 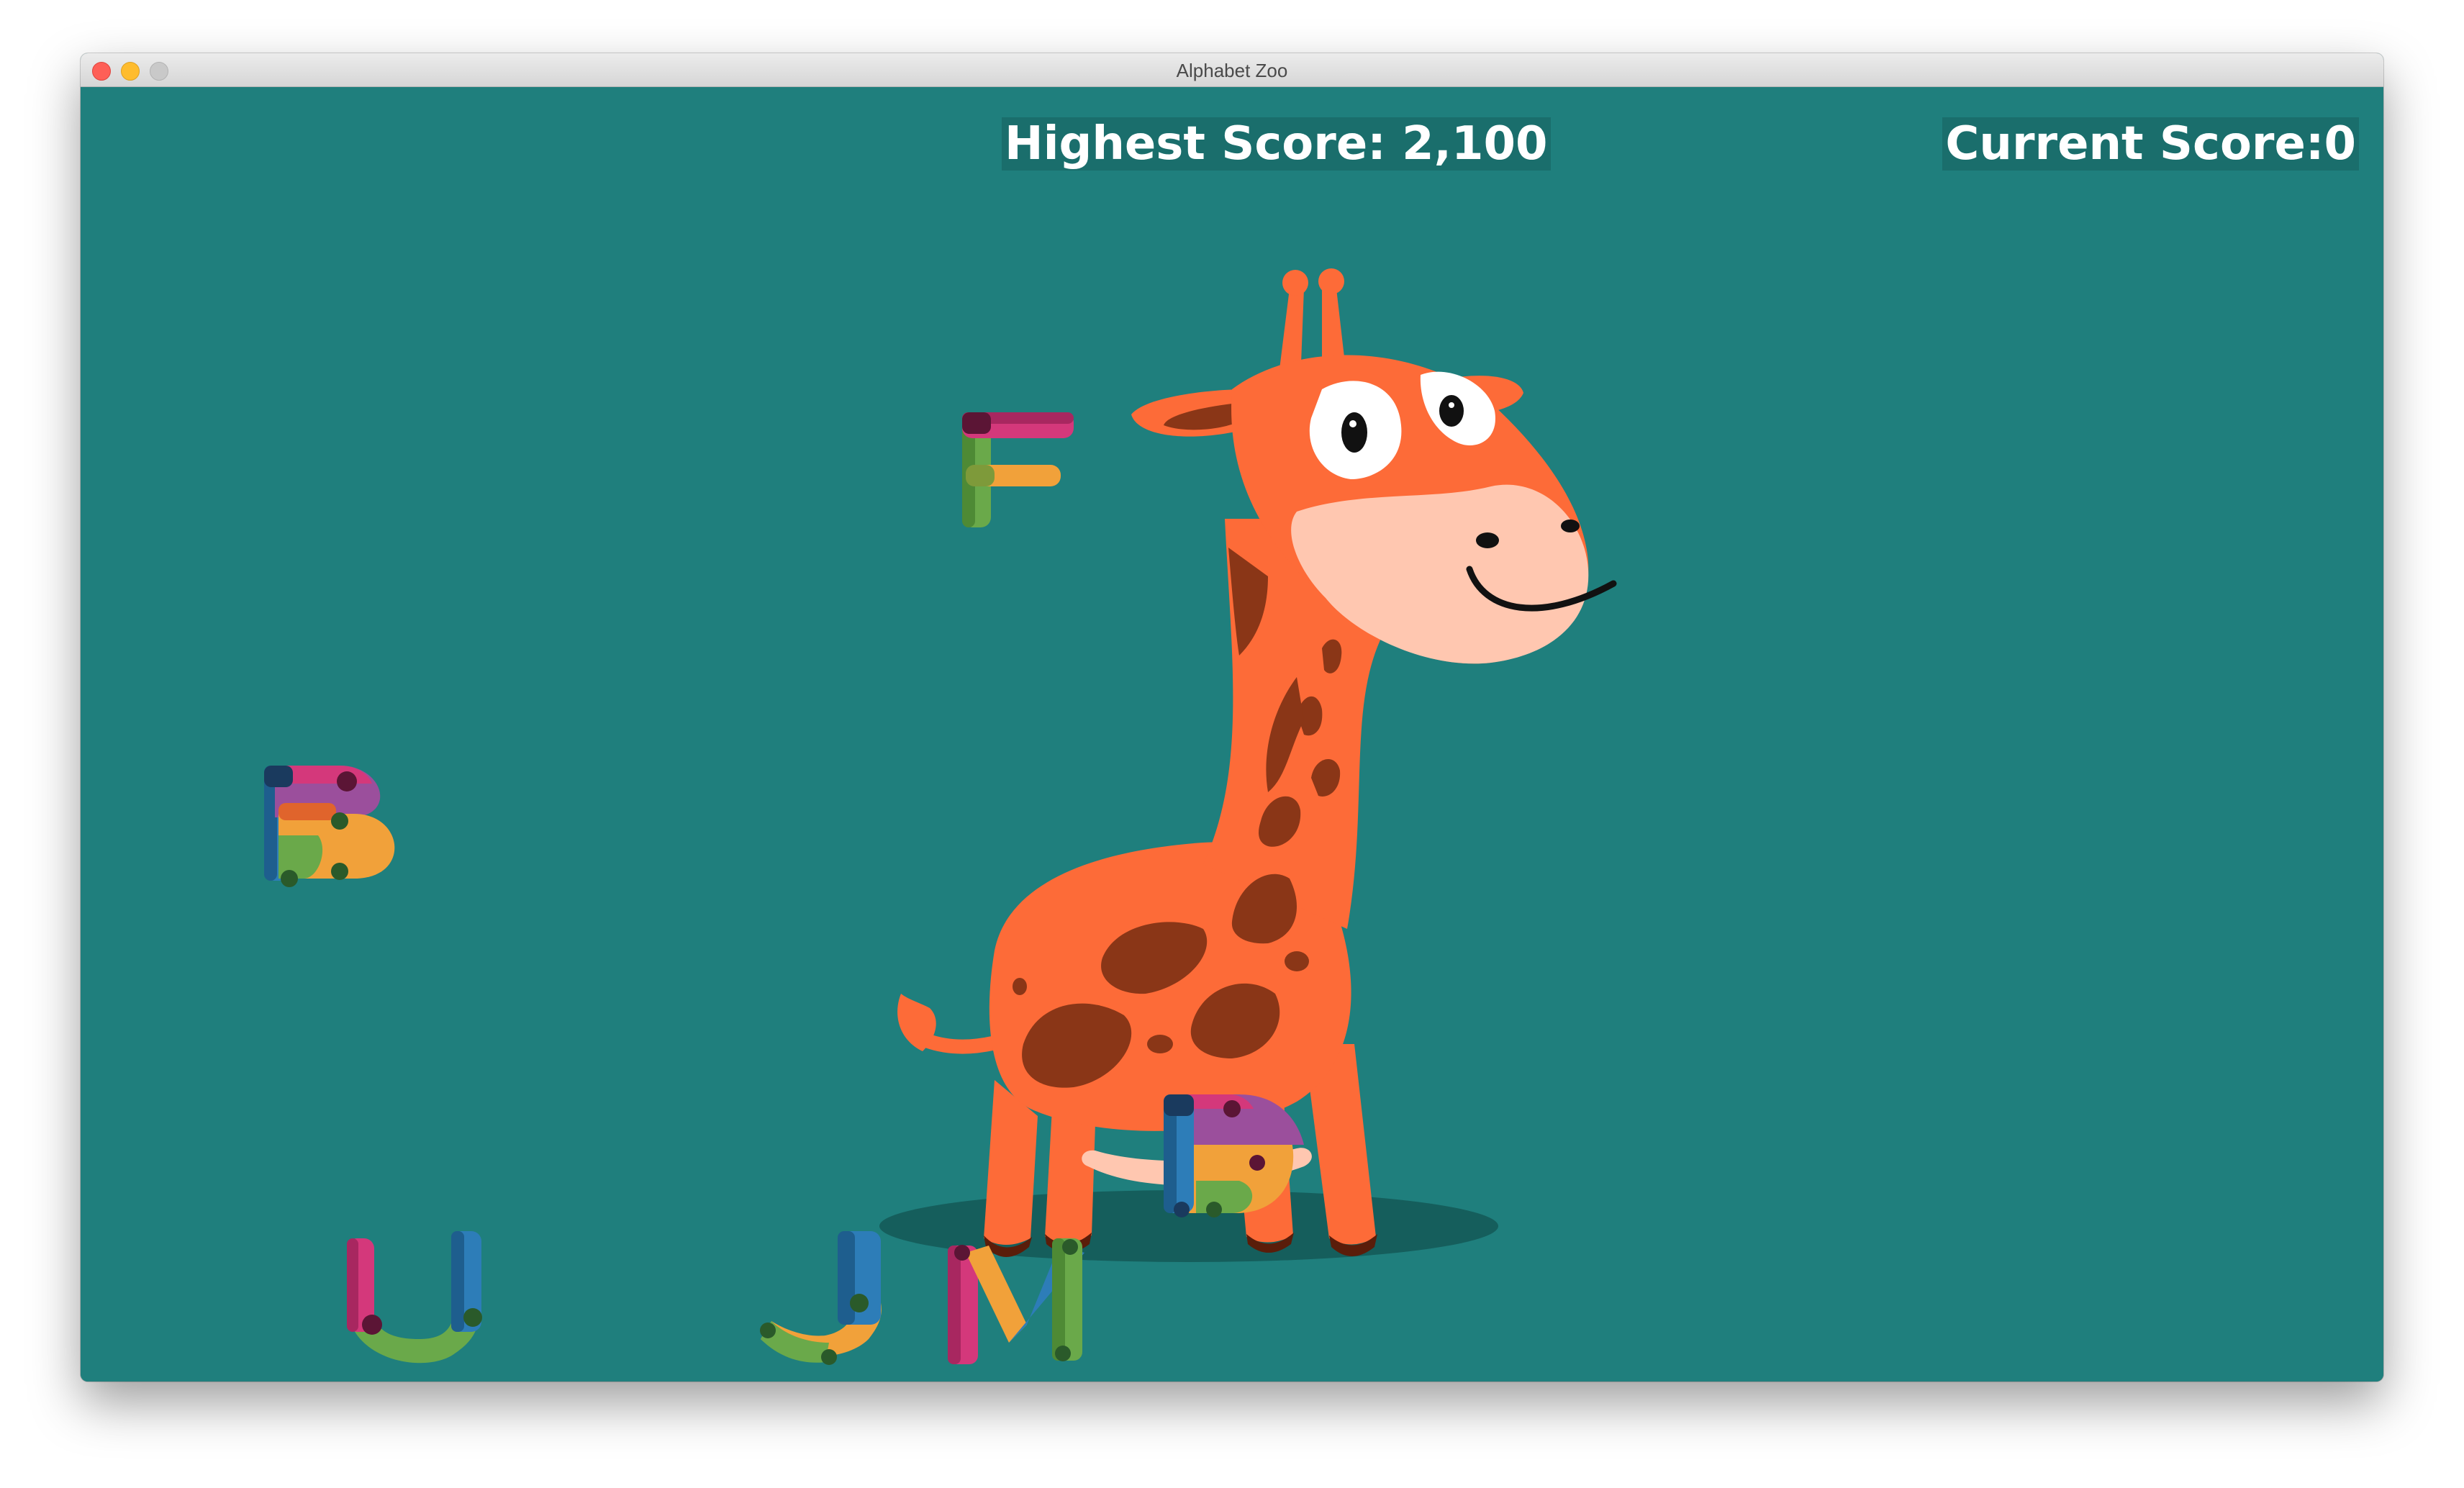 I want to click on title-bar: Alphabet Zoo, so click(x=1232, y=70).